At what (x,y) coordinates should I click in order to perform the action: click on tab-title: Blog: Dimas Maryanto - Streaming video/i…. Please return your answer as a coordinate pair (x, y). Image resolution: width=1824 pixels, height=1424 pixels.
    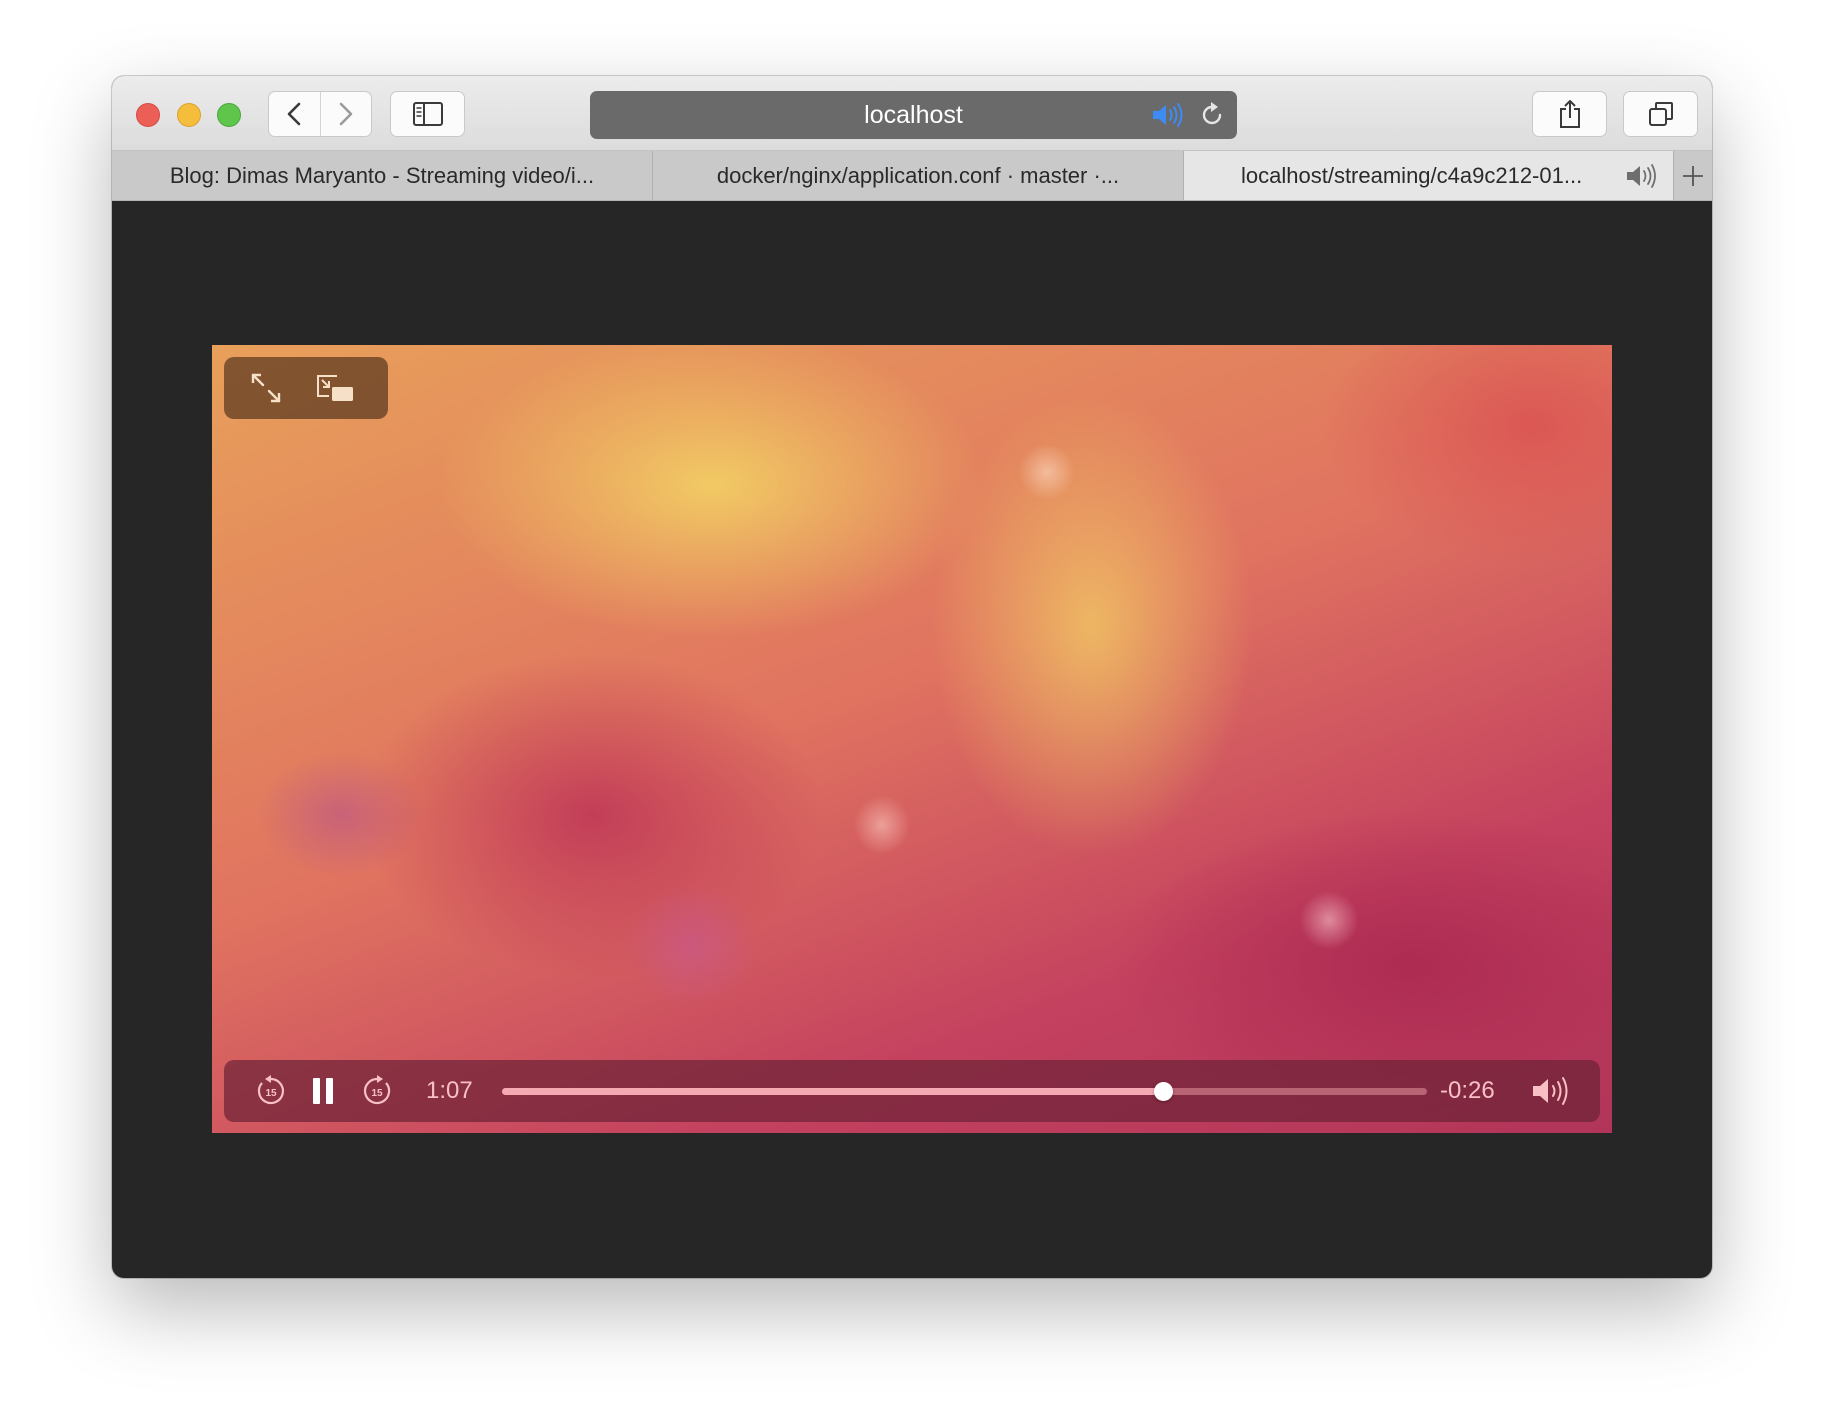
    Looking at the image, I should click on (382, 175).